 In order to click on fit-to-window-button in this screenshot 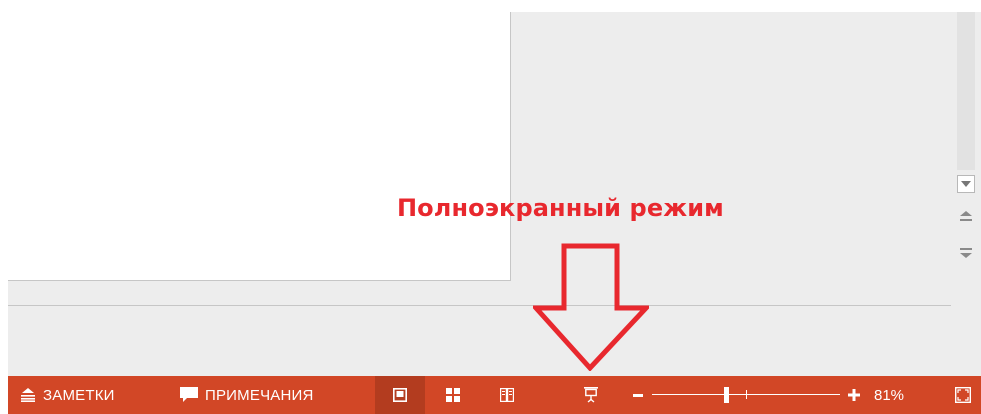, I will do `click(963, 395)`.